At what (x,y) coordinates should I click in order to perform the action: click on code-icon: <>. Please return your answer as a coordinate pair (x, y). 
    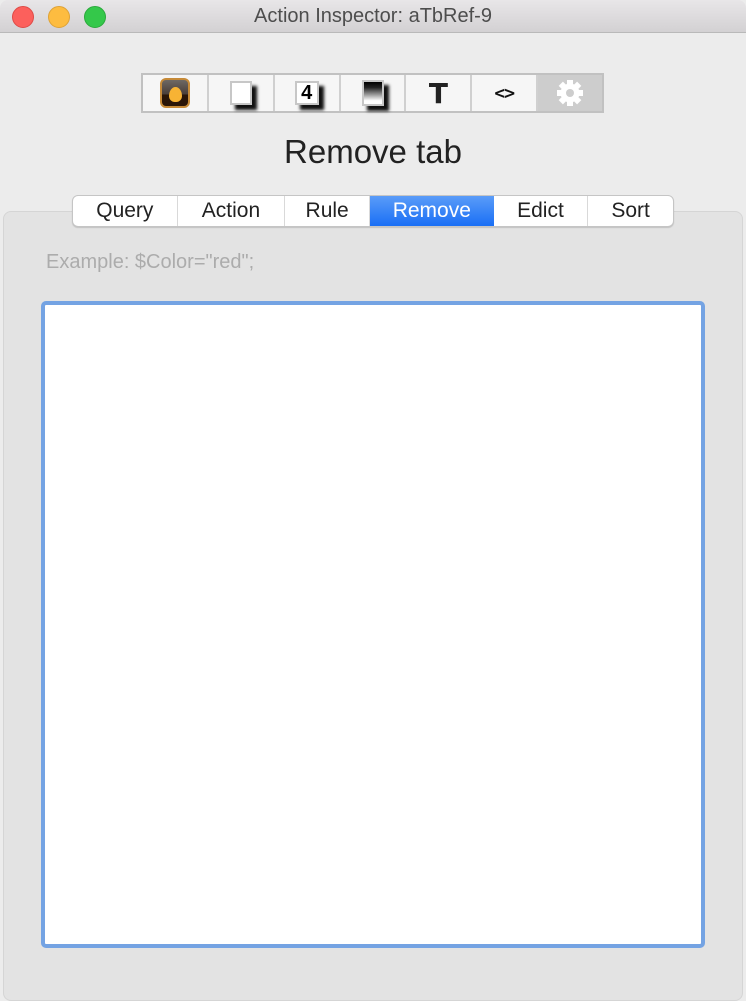
    Looking at the image, I should click on (504, 93).